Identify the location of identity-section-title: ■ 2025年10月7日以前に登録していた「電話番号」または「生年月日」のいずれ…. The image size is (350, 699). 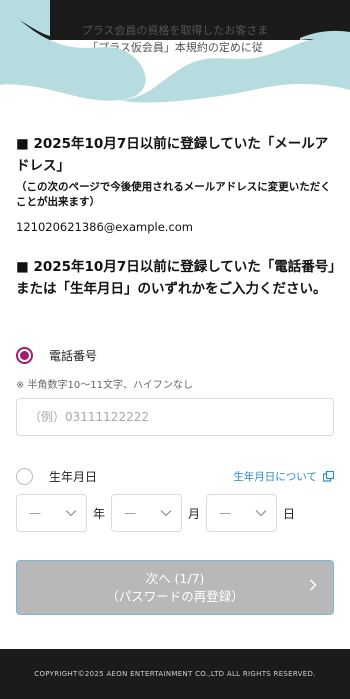
(176, 278).